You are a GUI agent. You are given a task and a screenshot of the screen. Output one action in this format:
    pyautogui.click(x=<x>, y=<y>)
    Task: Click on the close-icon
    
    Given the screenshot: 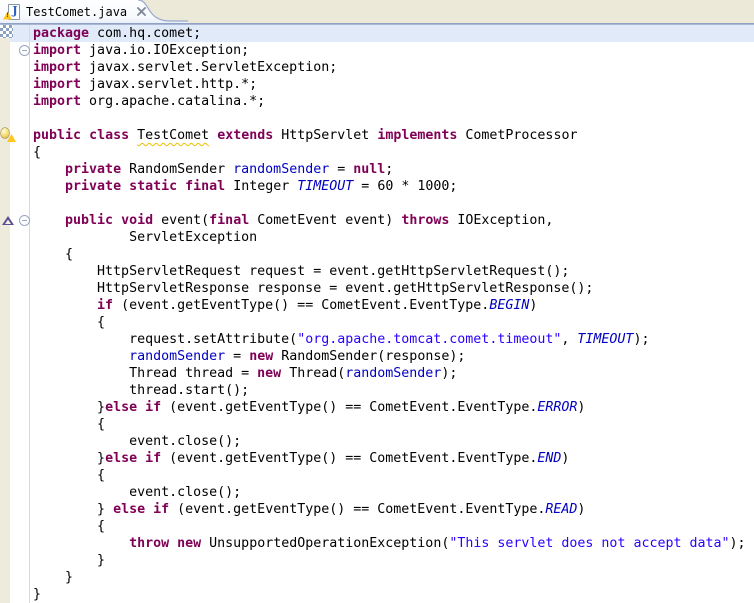 What is the action you would take?
    pyautogui.click(x=141, y=11)
    